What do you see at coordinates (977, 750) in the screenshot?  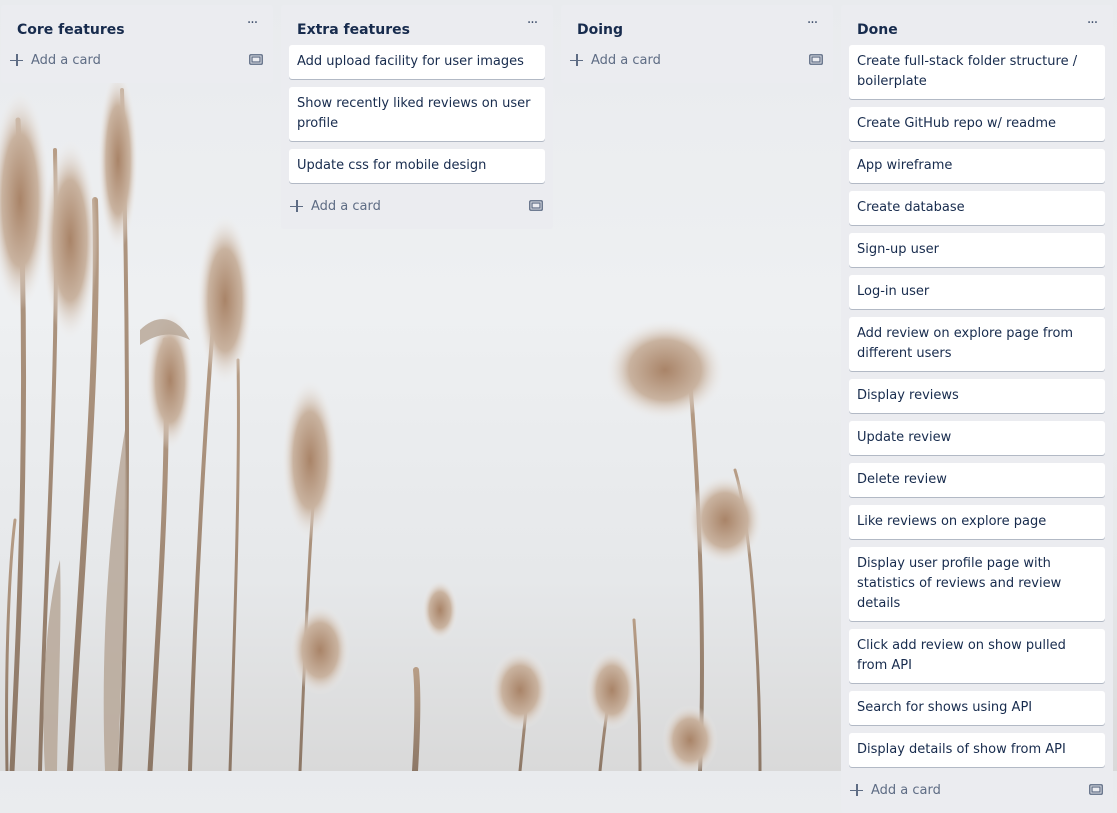 I see `card: Display details of show from API` at bounding box center [977, 750].